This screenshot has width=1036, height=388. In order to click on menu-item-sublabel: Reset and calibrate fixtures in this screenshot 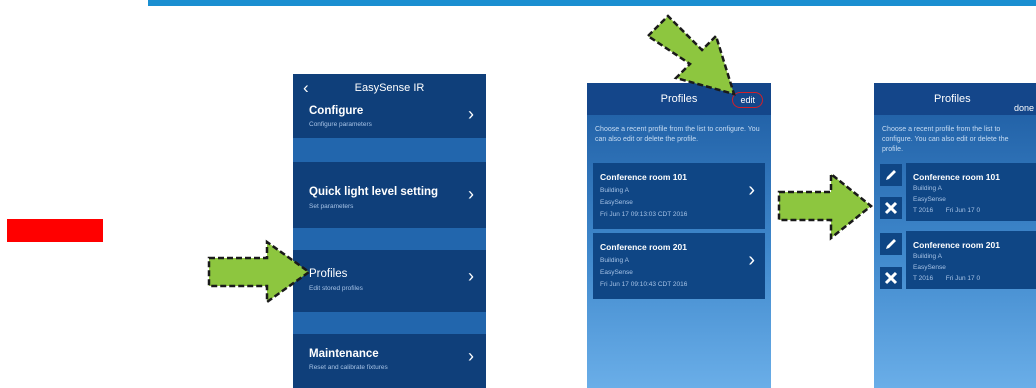, I will do `click(348, 367)`.